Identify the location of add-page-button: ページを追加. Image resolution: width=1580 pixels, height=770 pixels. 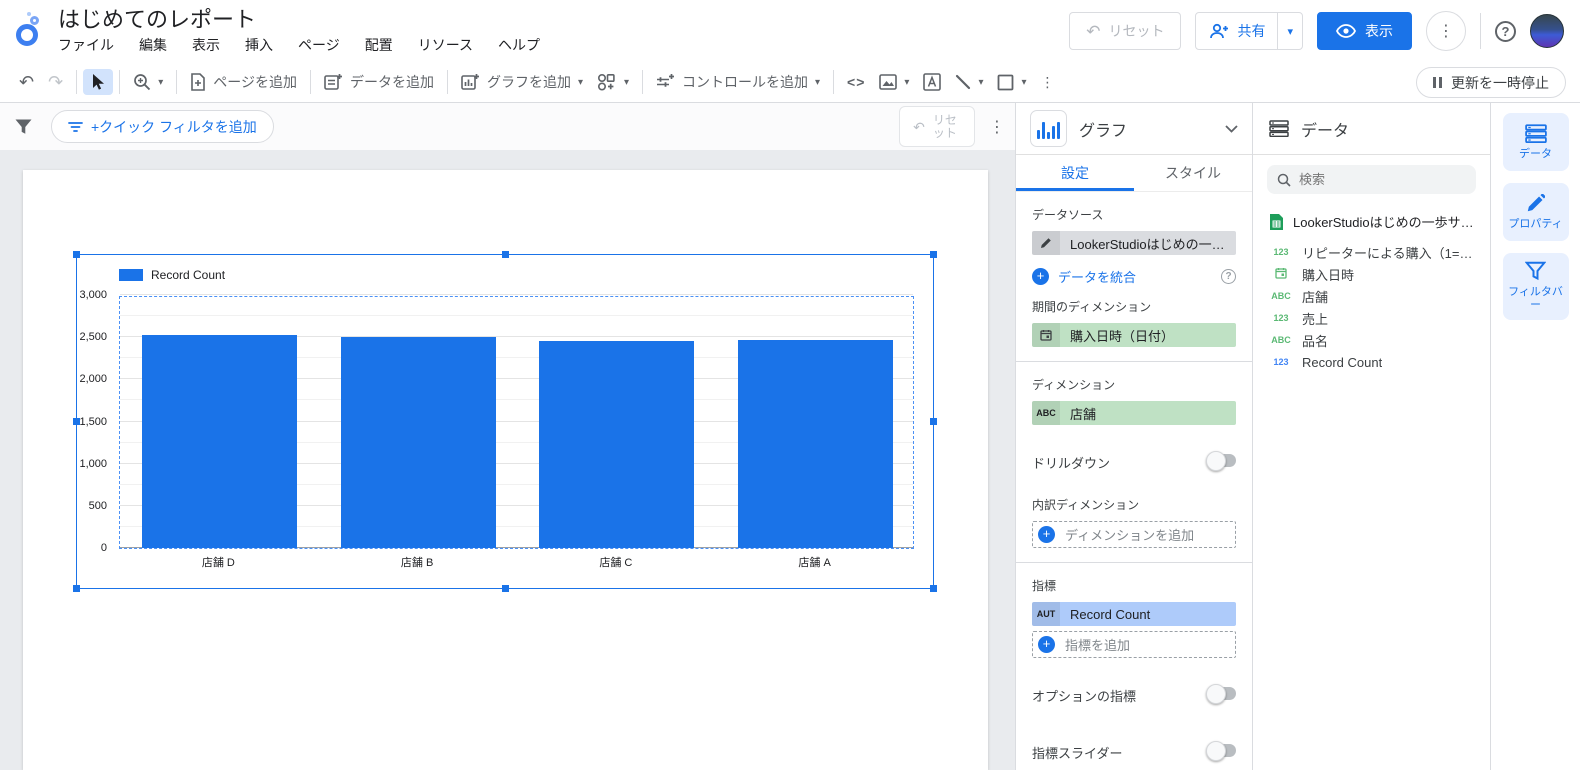
(243, 82).